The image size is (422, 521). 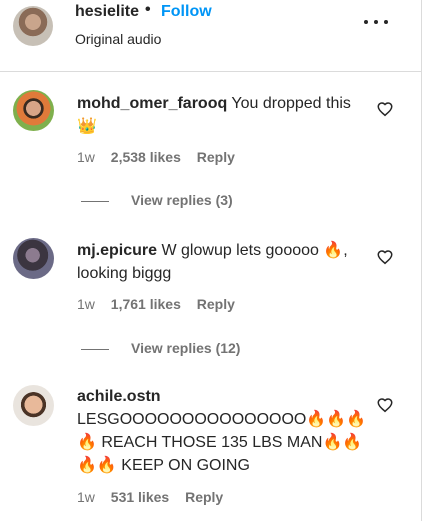 I want to click on comment-meta: 1w 1,761 likes Reply, so click(x=156, y=304).